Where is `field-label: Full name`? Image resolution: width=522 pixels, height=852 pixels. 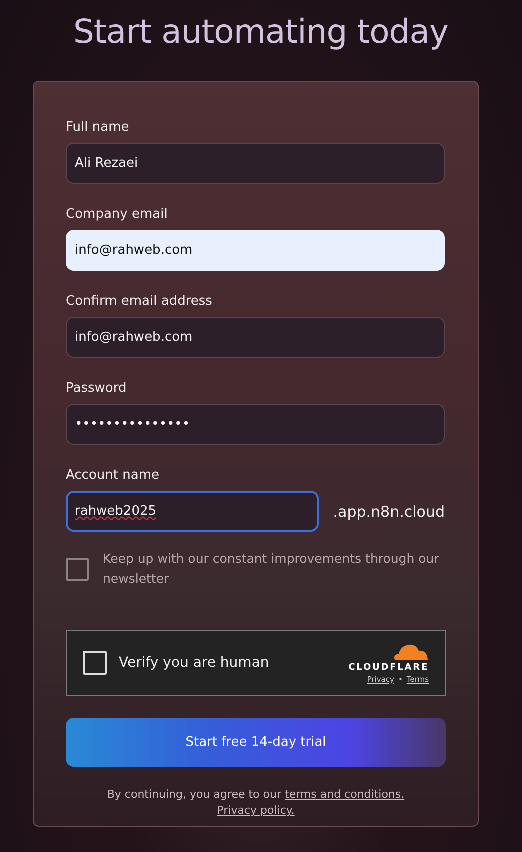 field-label: Full name is located at coordinates (98, 128).